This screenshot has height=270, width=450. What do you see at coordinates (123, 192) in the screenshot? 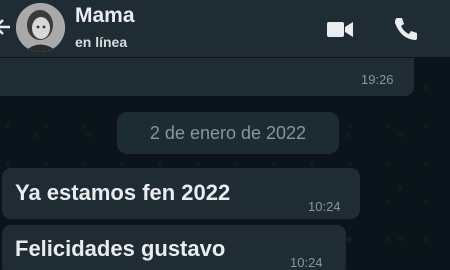
I see `message-text: Ya estamos fen 2022` at bounding box center [123, 192].